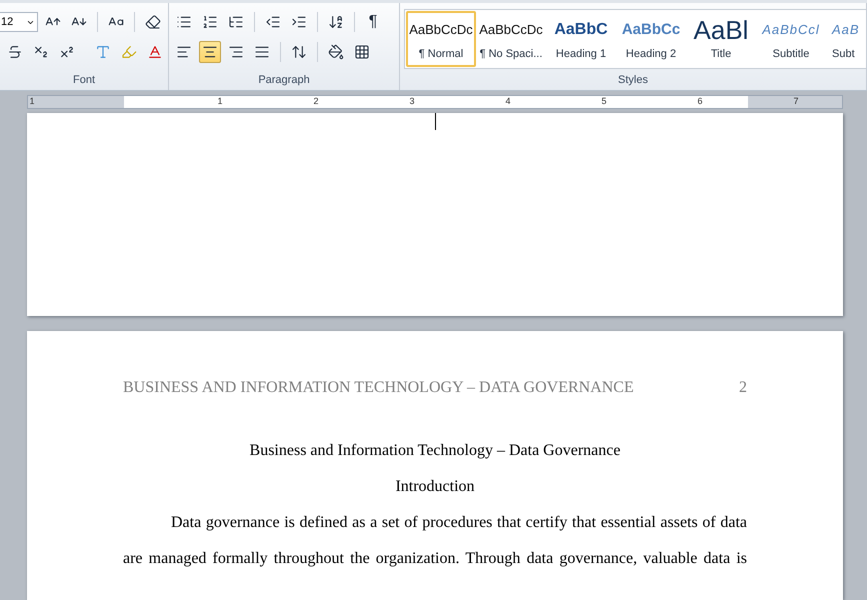  Describe the element at coordinates (435, 559) in the screenshot. I see `body-text: are managed formally throughout the organization. Through data governance, valuable data is` at that location.